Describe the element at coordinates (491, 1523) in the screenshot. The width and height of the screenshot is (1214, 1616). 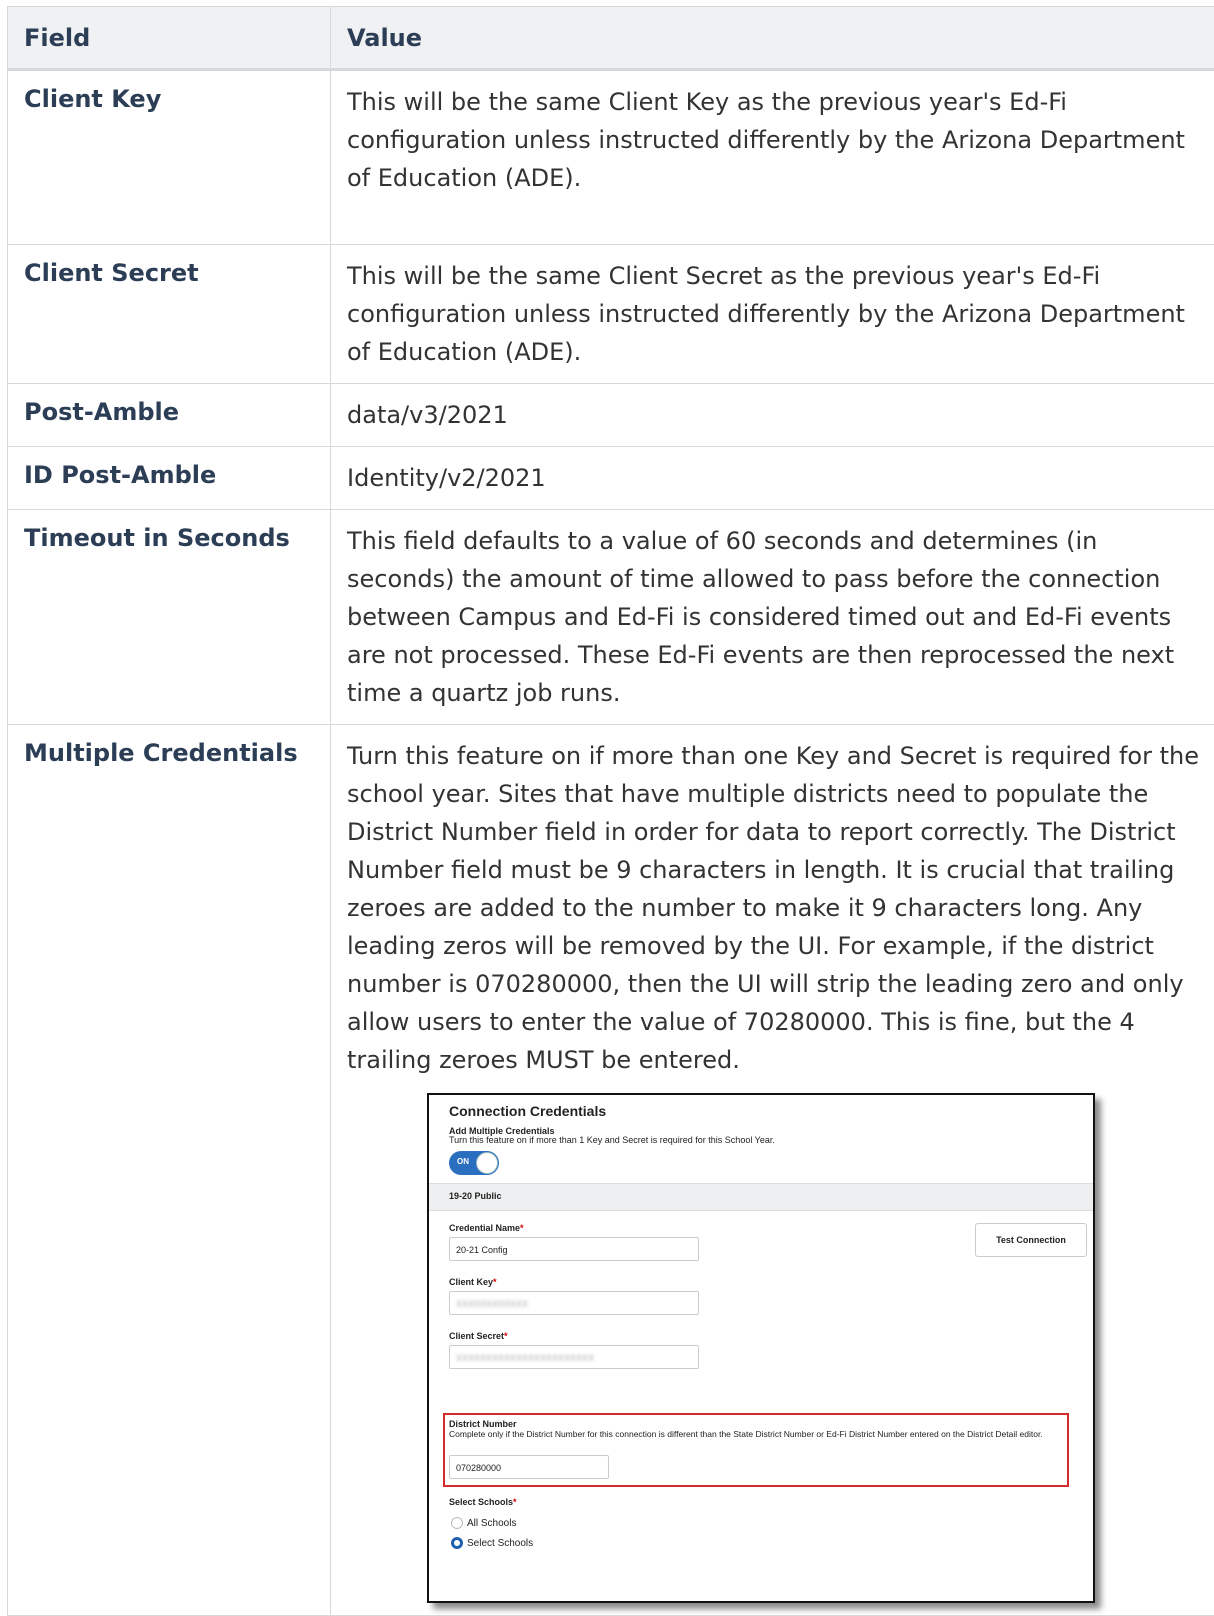
I see `all-schools-label: All Schools` at that location.